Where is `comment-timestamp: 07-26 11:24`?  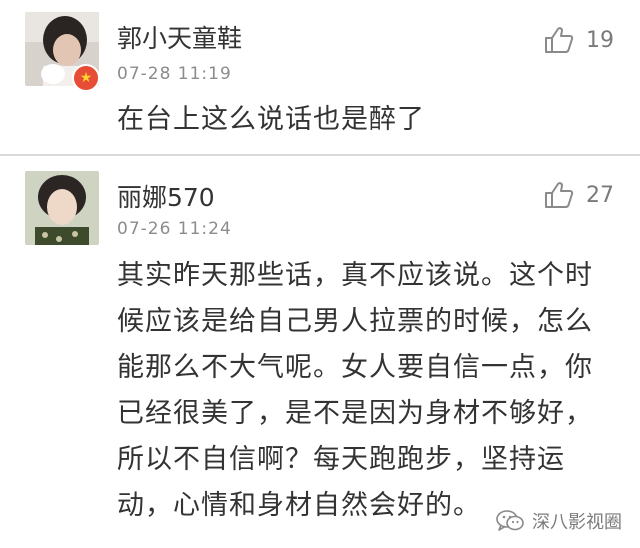 comment-timestamp: 07-26 11:24 is located at coordinates (174, 229).